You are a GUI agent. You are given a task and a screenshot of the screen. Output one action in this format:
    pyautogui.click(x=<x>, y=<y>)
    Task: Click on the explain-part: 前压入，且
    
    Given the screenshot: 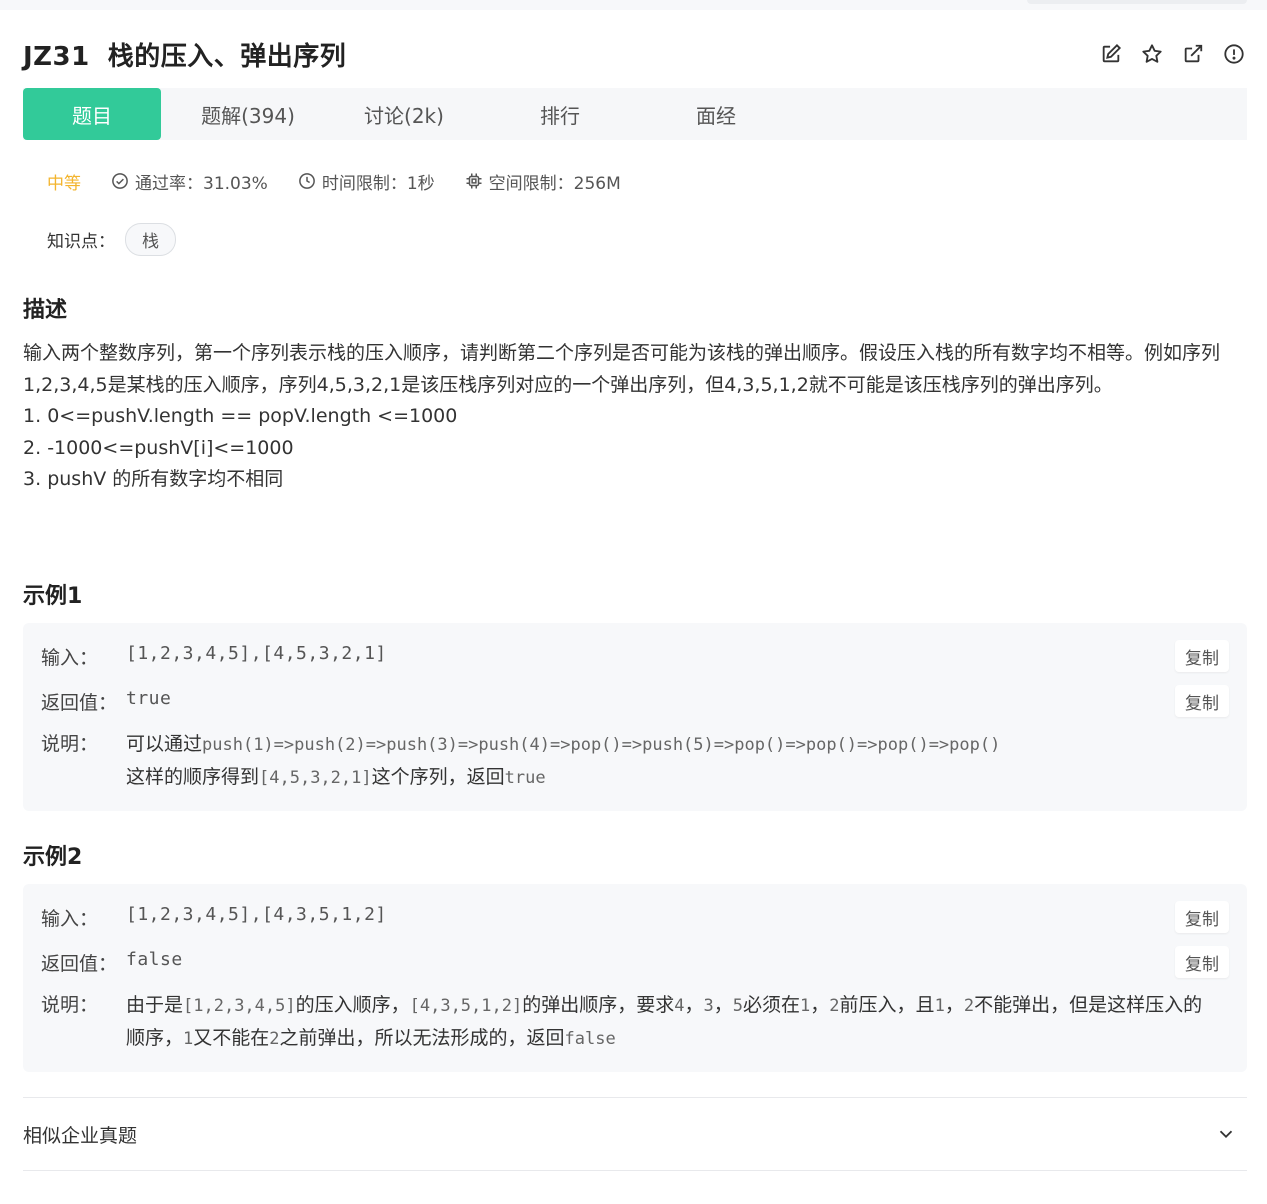 What is the action you would take?
    pyautogui.click(x=887, y=1005)
    